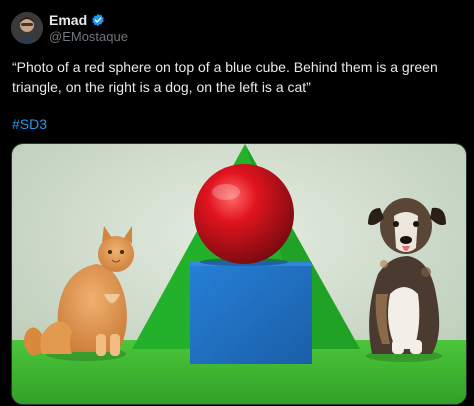 The width and height of the screenshot is (474, 406). I want to click on avatar-image, so click(27, 28).